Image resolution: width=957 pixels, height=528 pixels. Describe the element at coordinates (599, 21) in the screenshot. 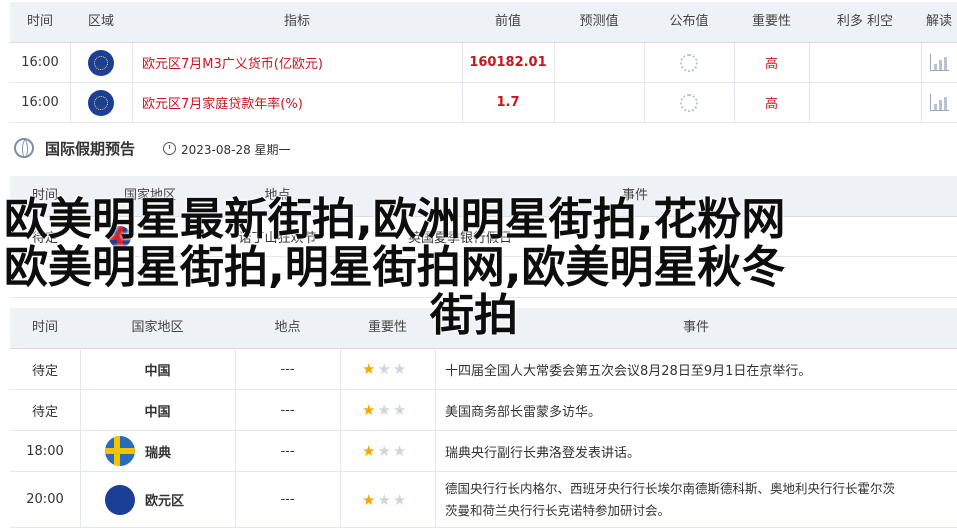

I see `col-forecast: 预测值` at that location.